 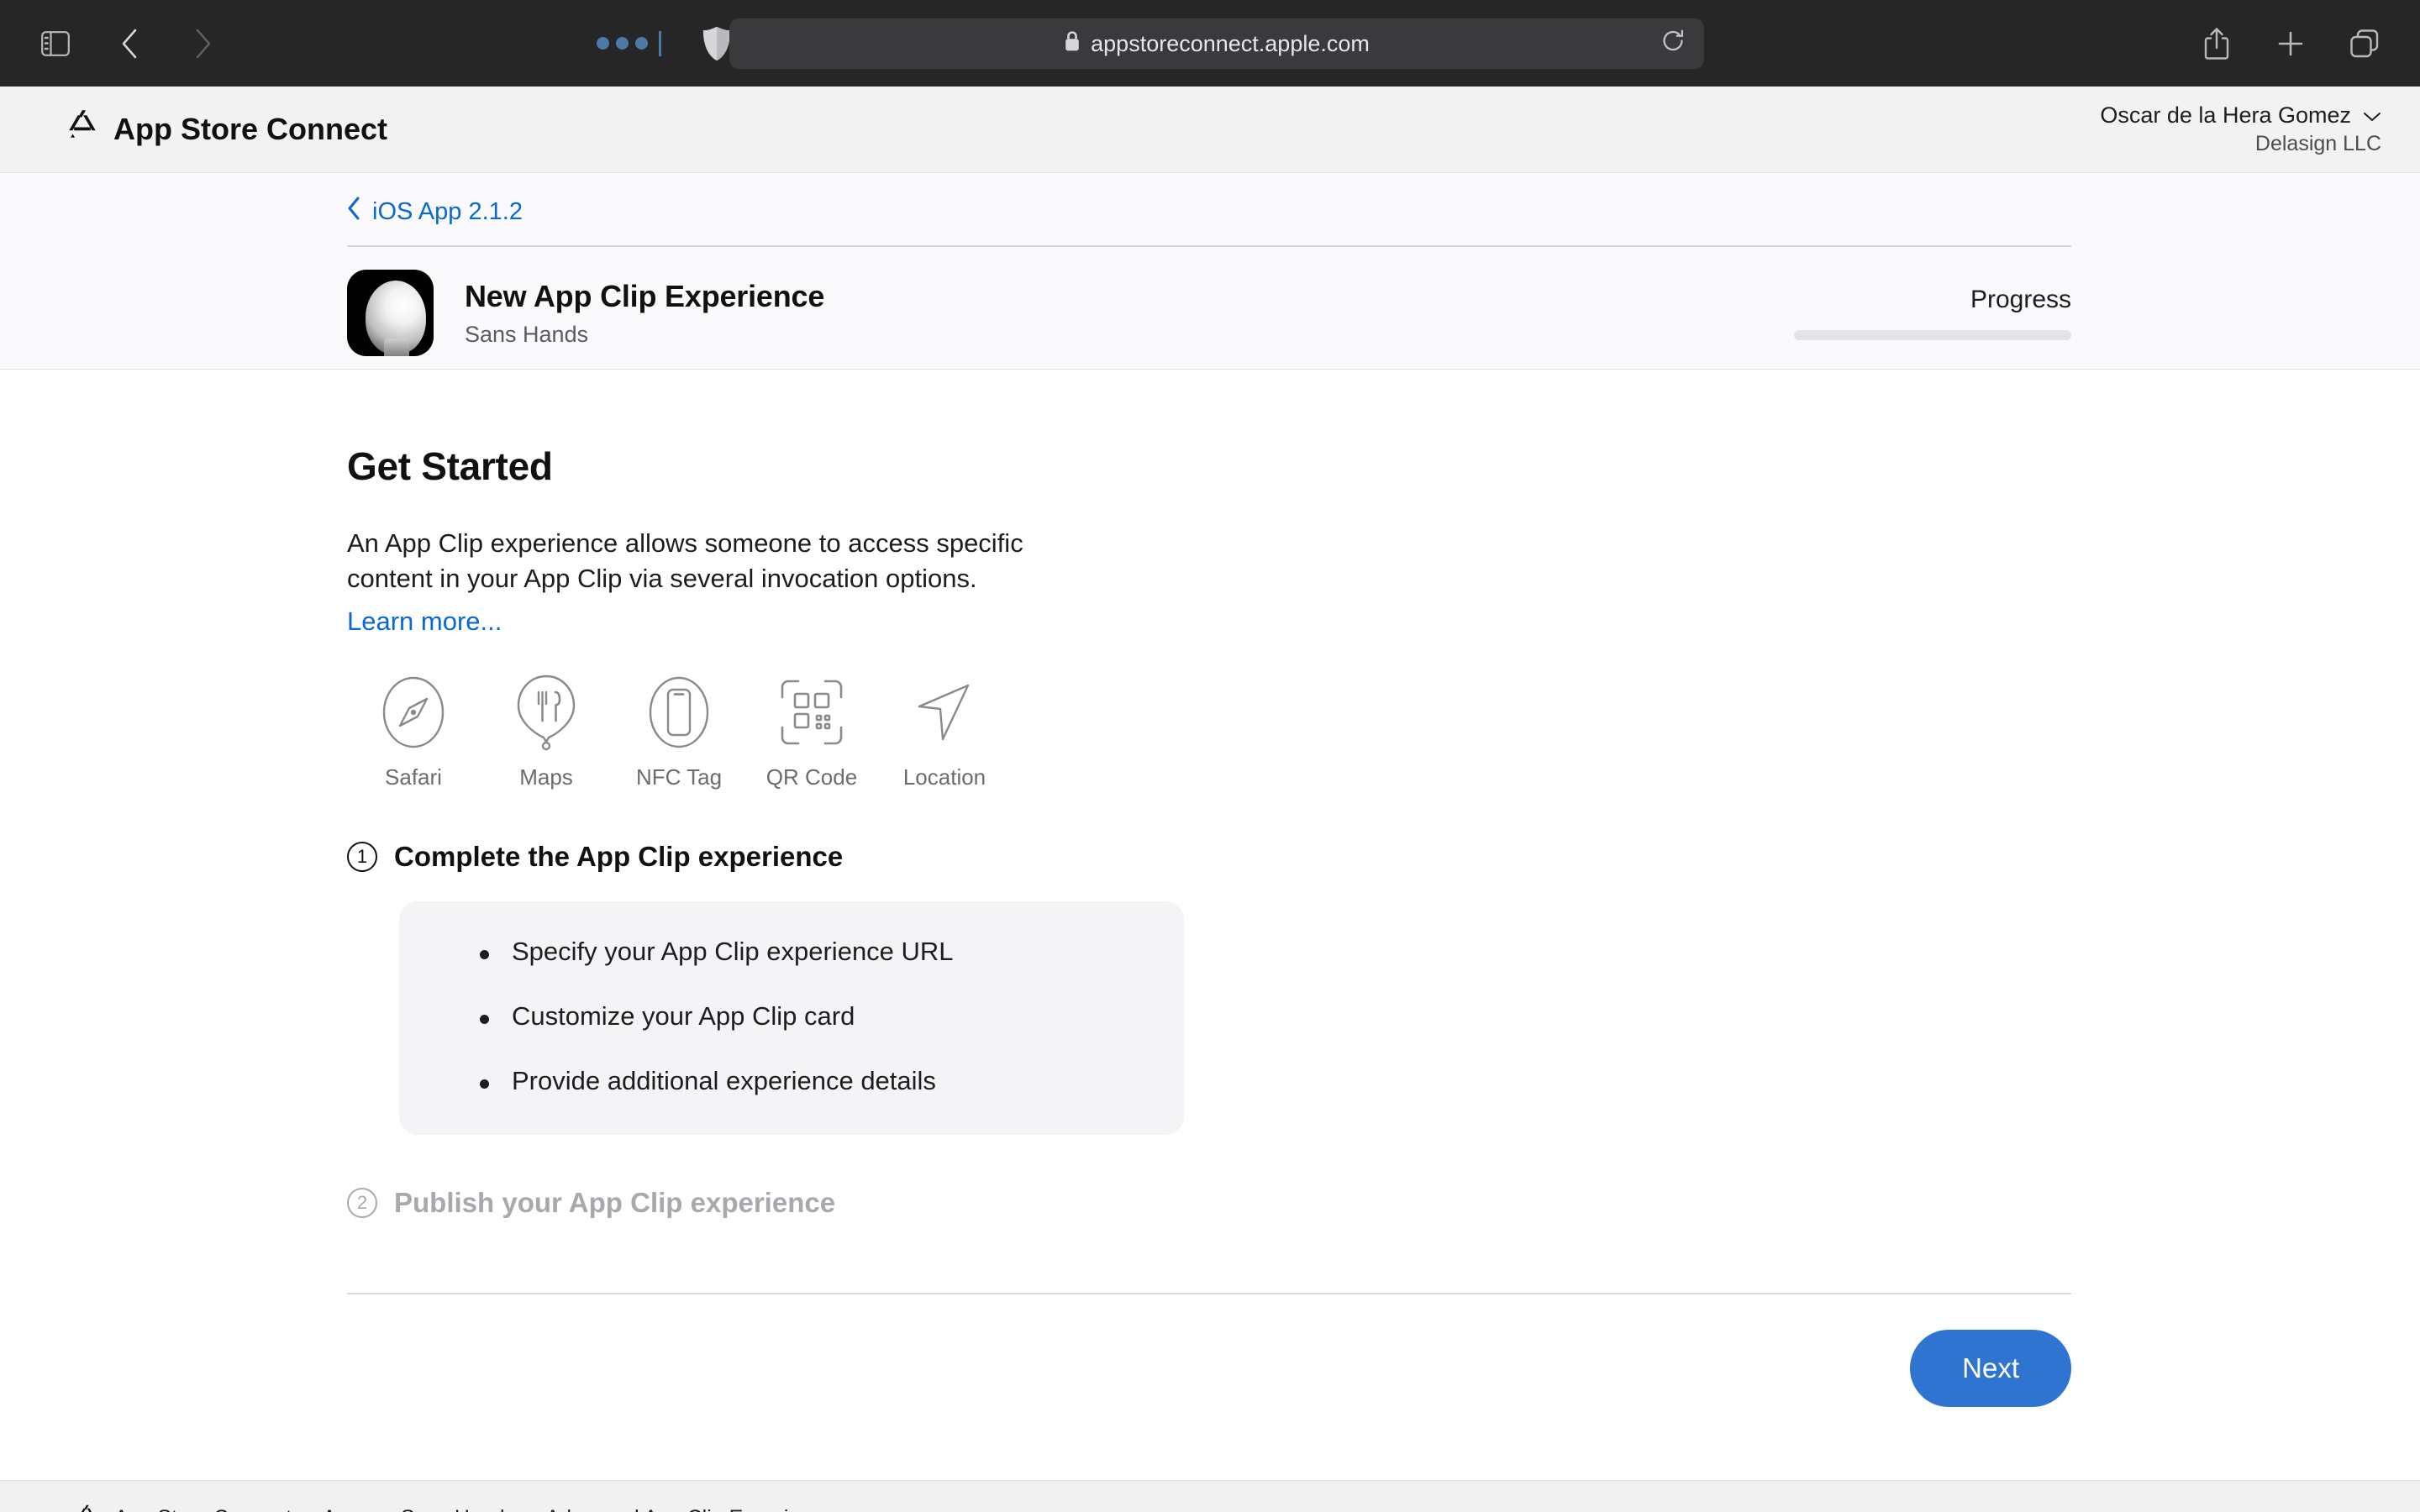 I want to click on app-icon, so click(x=390, y=313).